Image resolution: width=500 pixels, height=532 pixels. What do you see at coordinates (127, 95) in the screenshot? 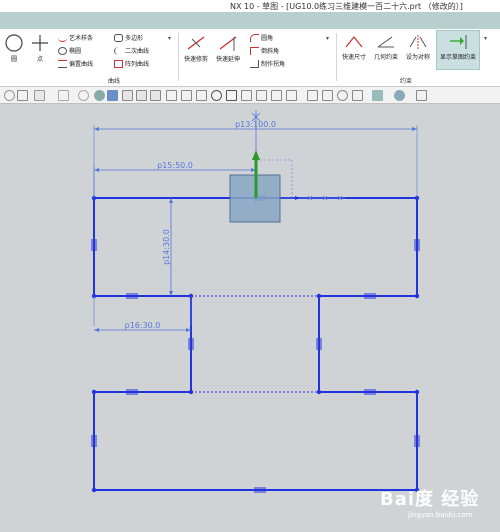
I see `line-icon` at bounding box center [127, 95].